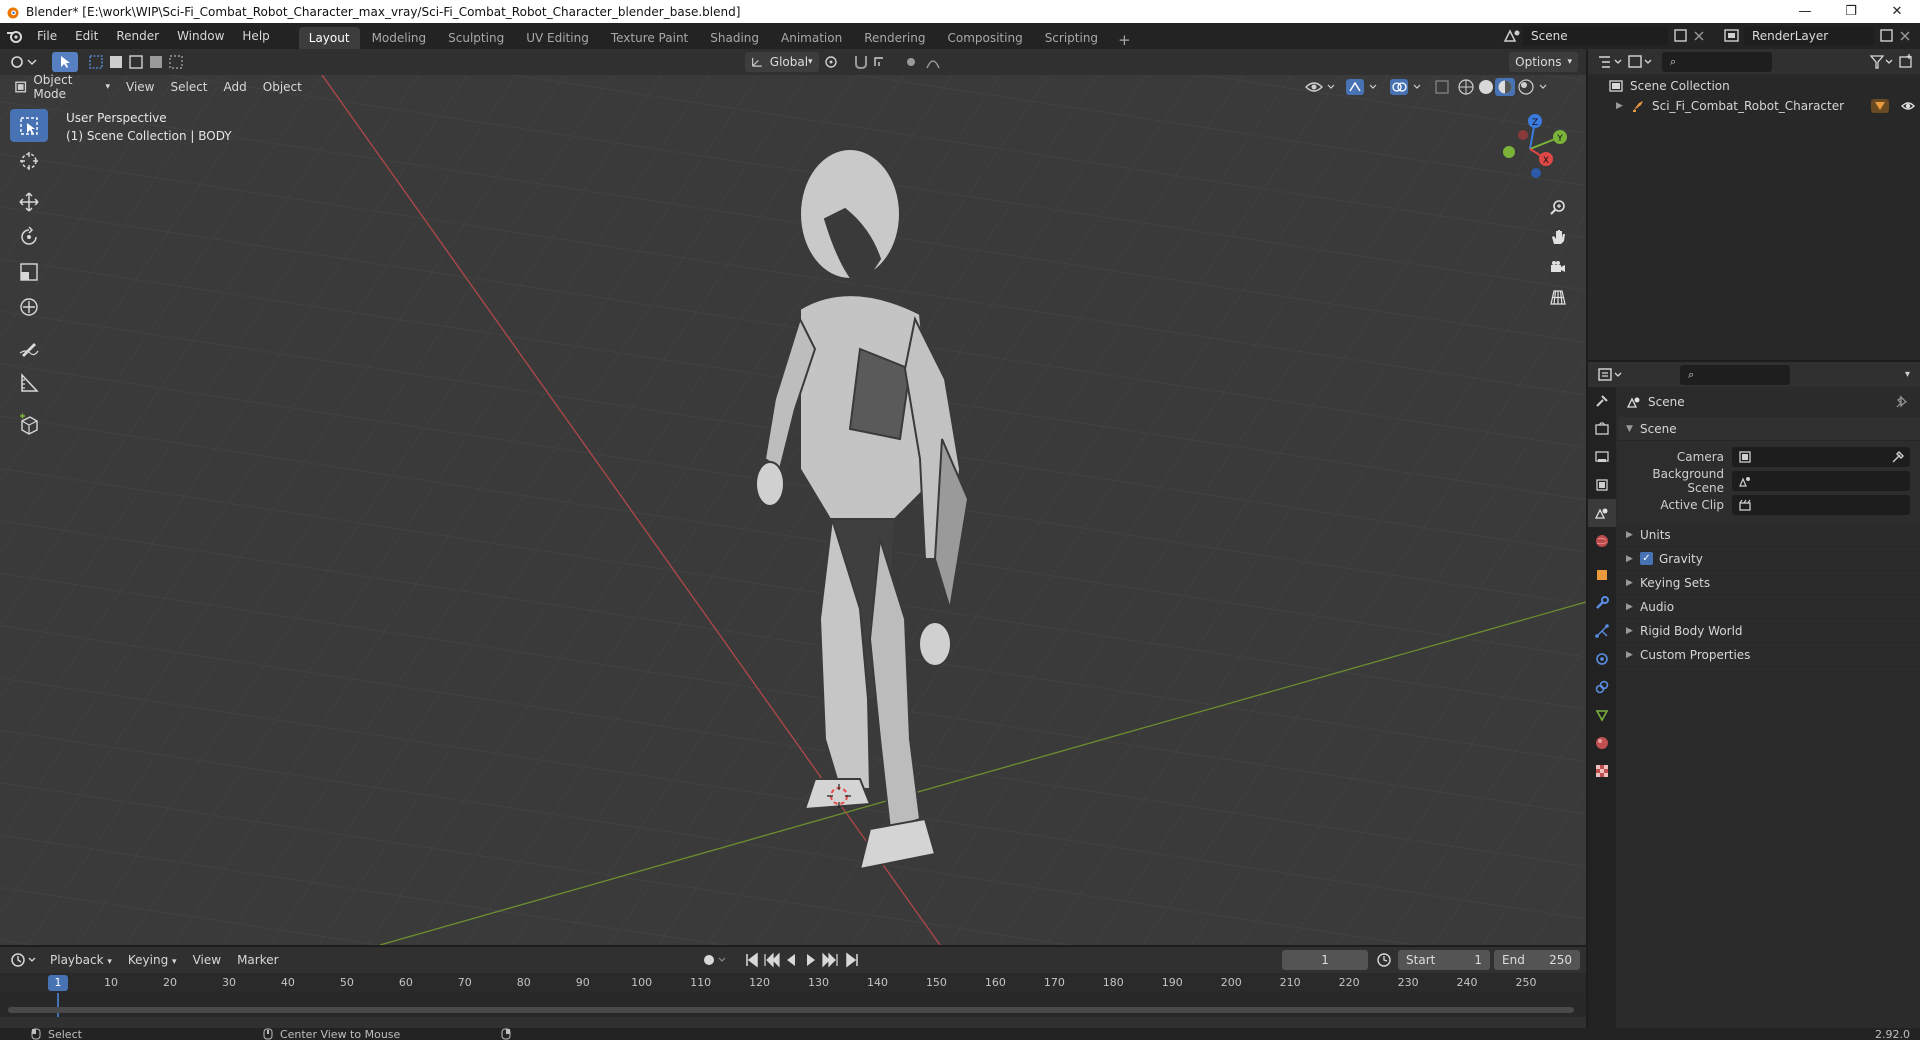  Describe the element at coordinates (1769, 631) in the screenshot. I see `rigid-body-world-panel: ▶ Rigid Body World` at that location.